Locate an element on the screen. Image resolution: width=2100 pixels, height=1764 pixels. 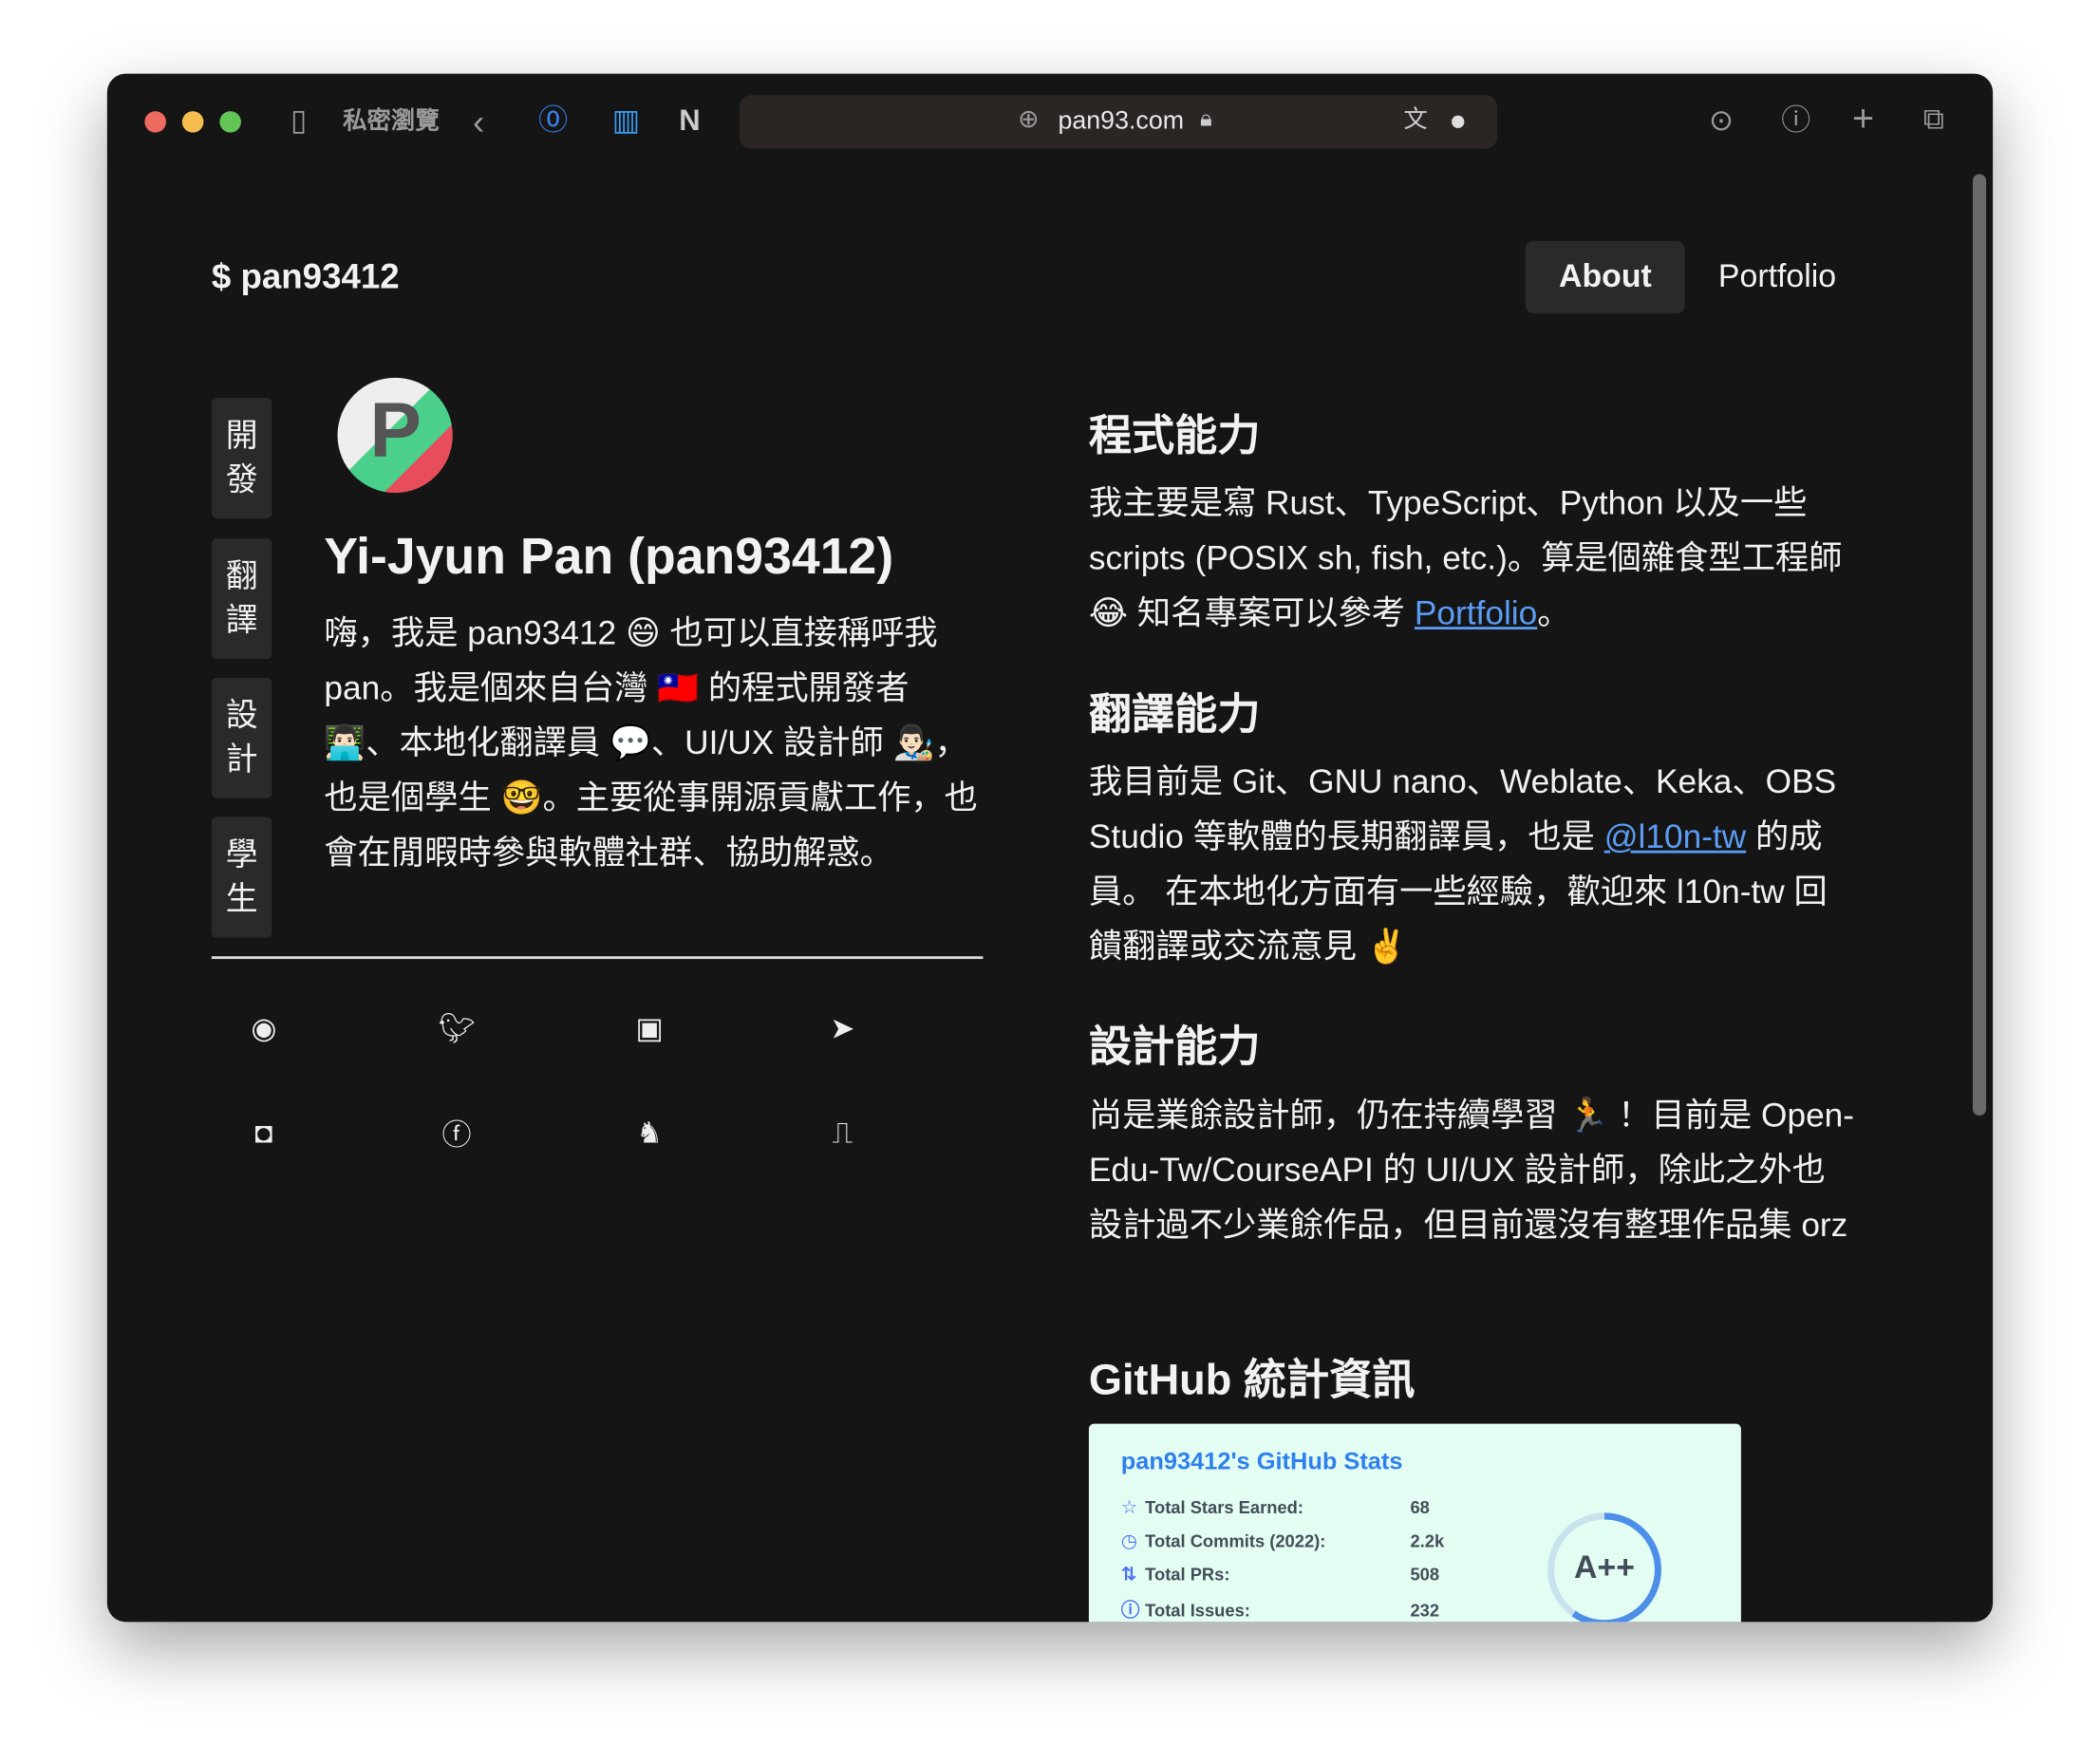
stat-row: ⓘ Total Issues: 232 is located at coordinates (1279, 1610).